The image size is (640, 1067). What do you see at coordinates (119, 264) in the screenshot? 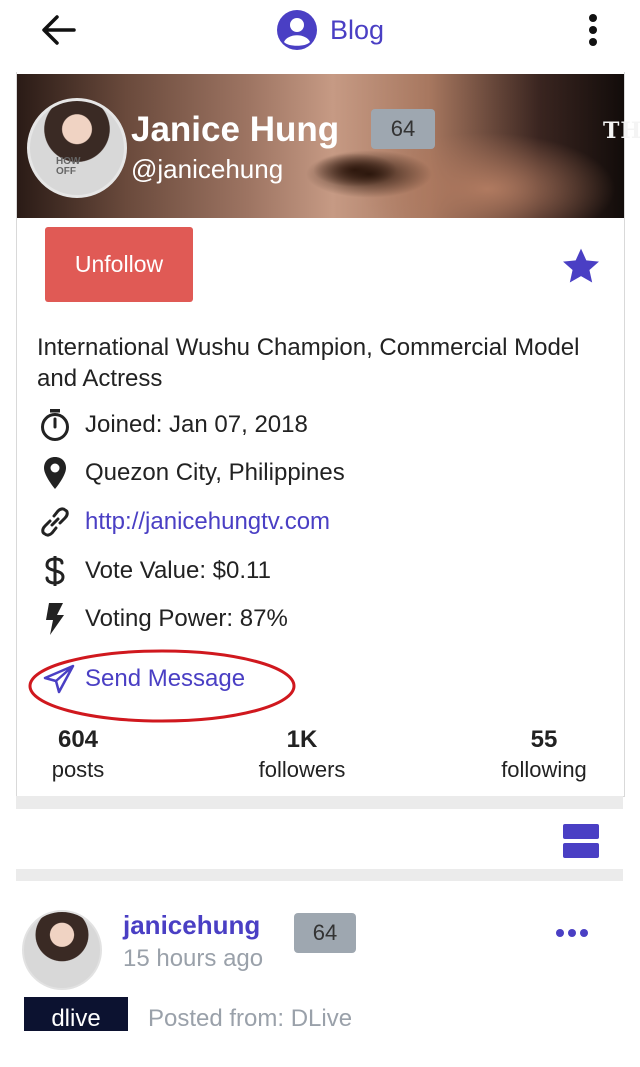
I see `unfollow-button: Unfollow` at bounding box center [119, 264].